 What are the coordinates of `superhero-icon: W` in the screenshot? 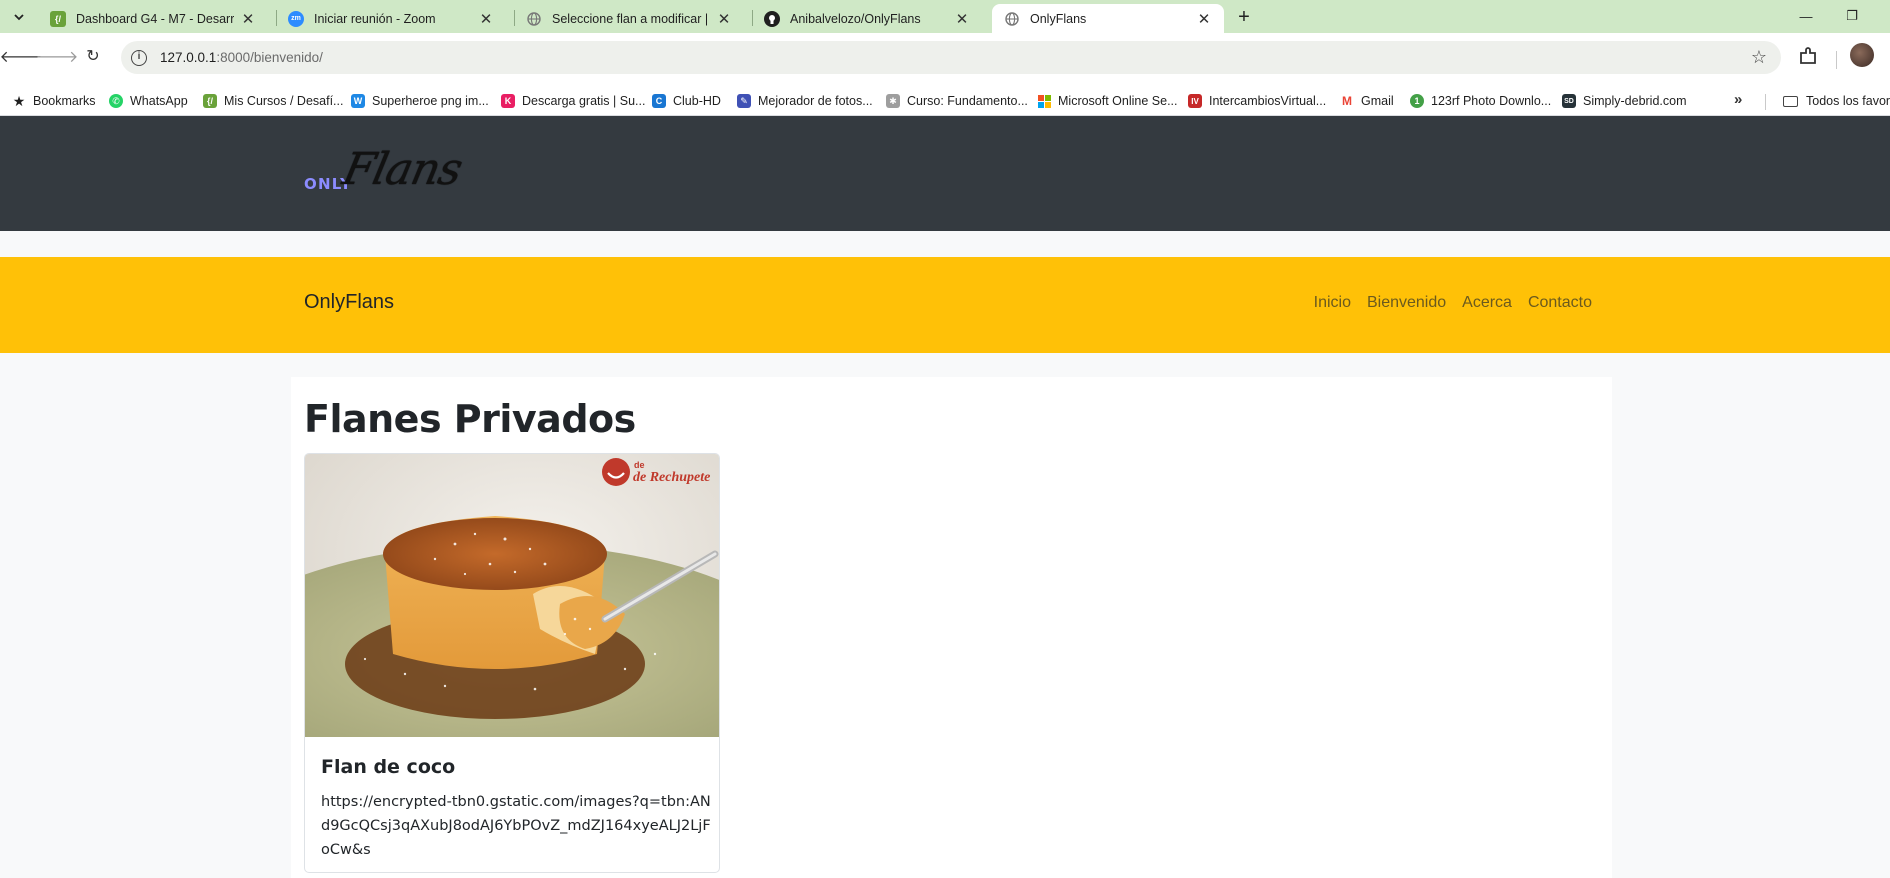 It's located at (358, 101).